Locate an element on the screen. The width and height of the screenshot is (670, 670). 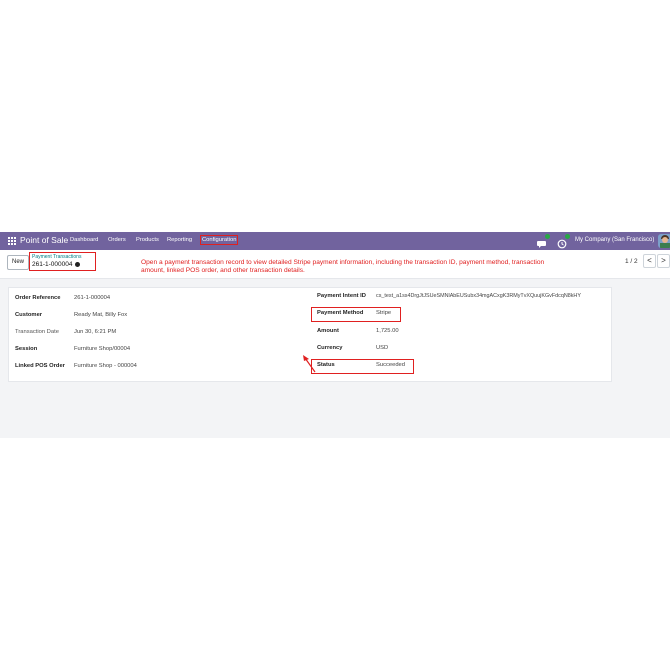
payment-method-value: Stripe is located at coordinates (383, 313).